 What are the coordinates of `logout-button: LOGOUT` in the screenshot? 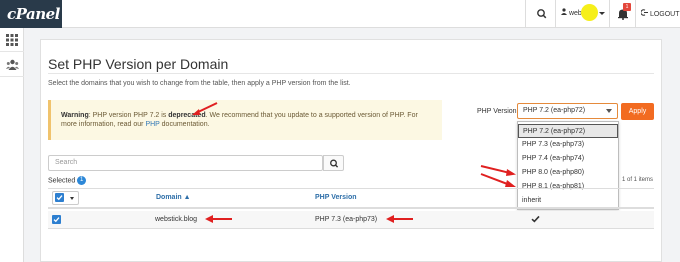 It's located at (660, 13).